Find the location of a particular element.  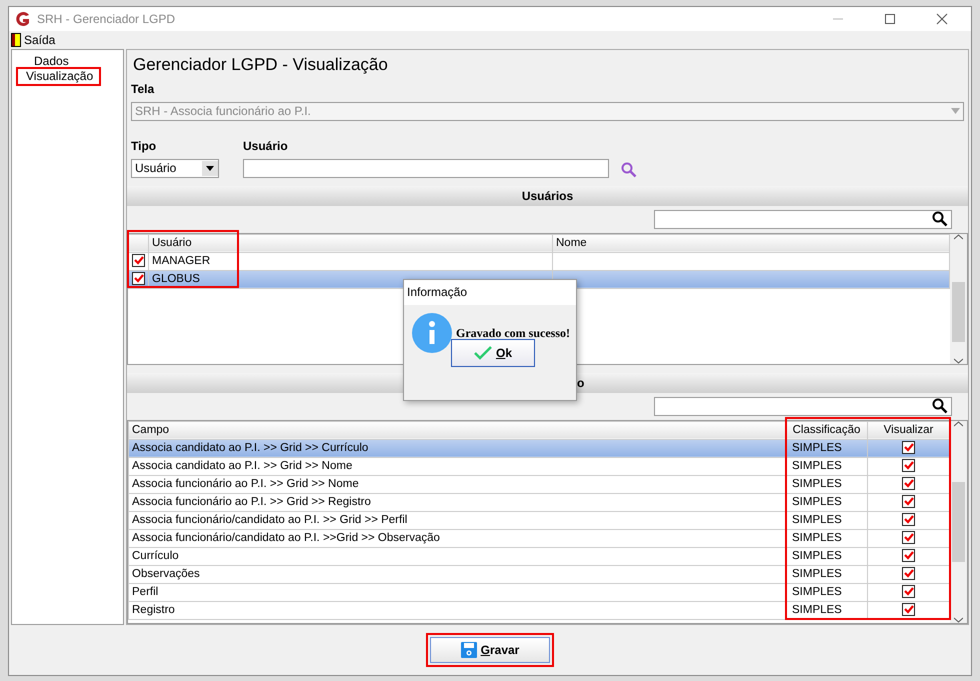

app-logo-icon is located at coordinates (23, 19).